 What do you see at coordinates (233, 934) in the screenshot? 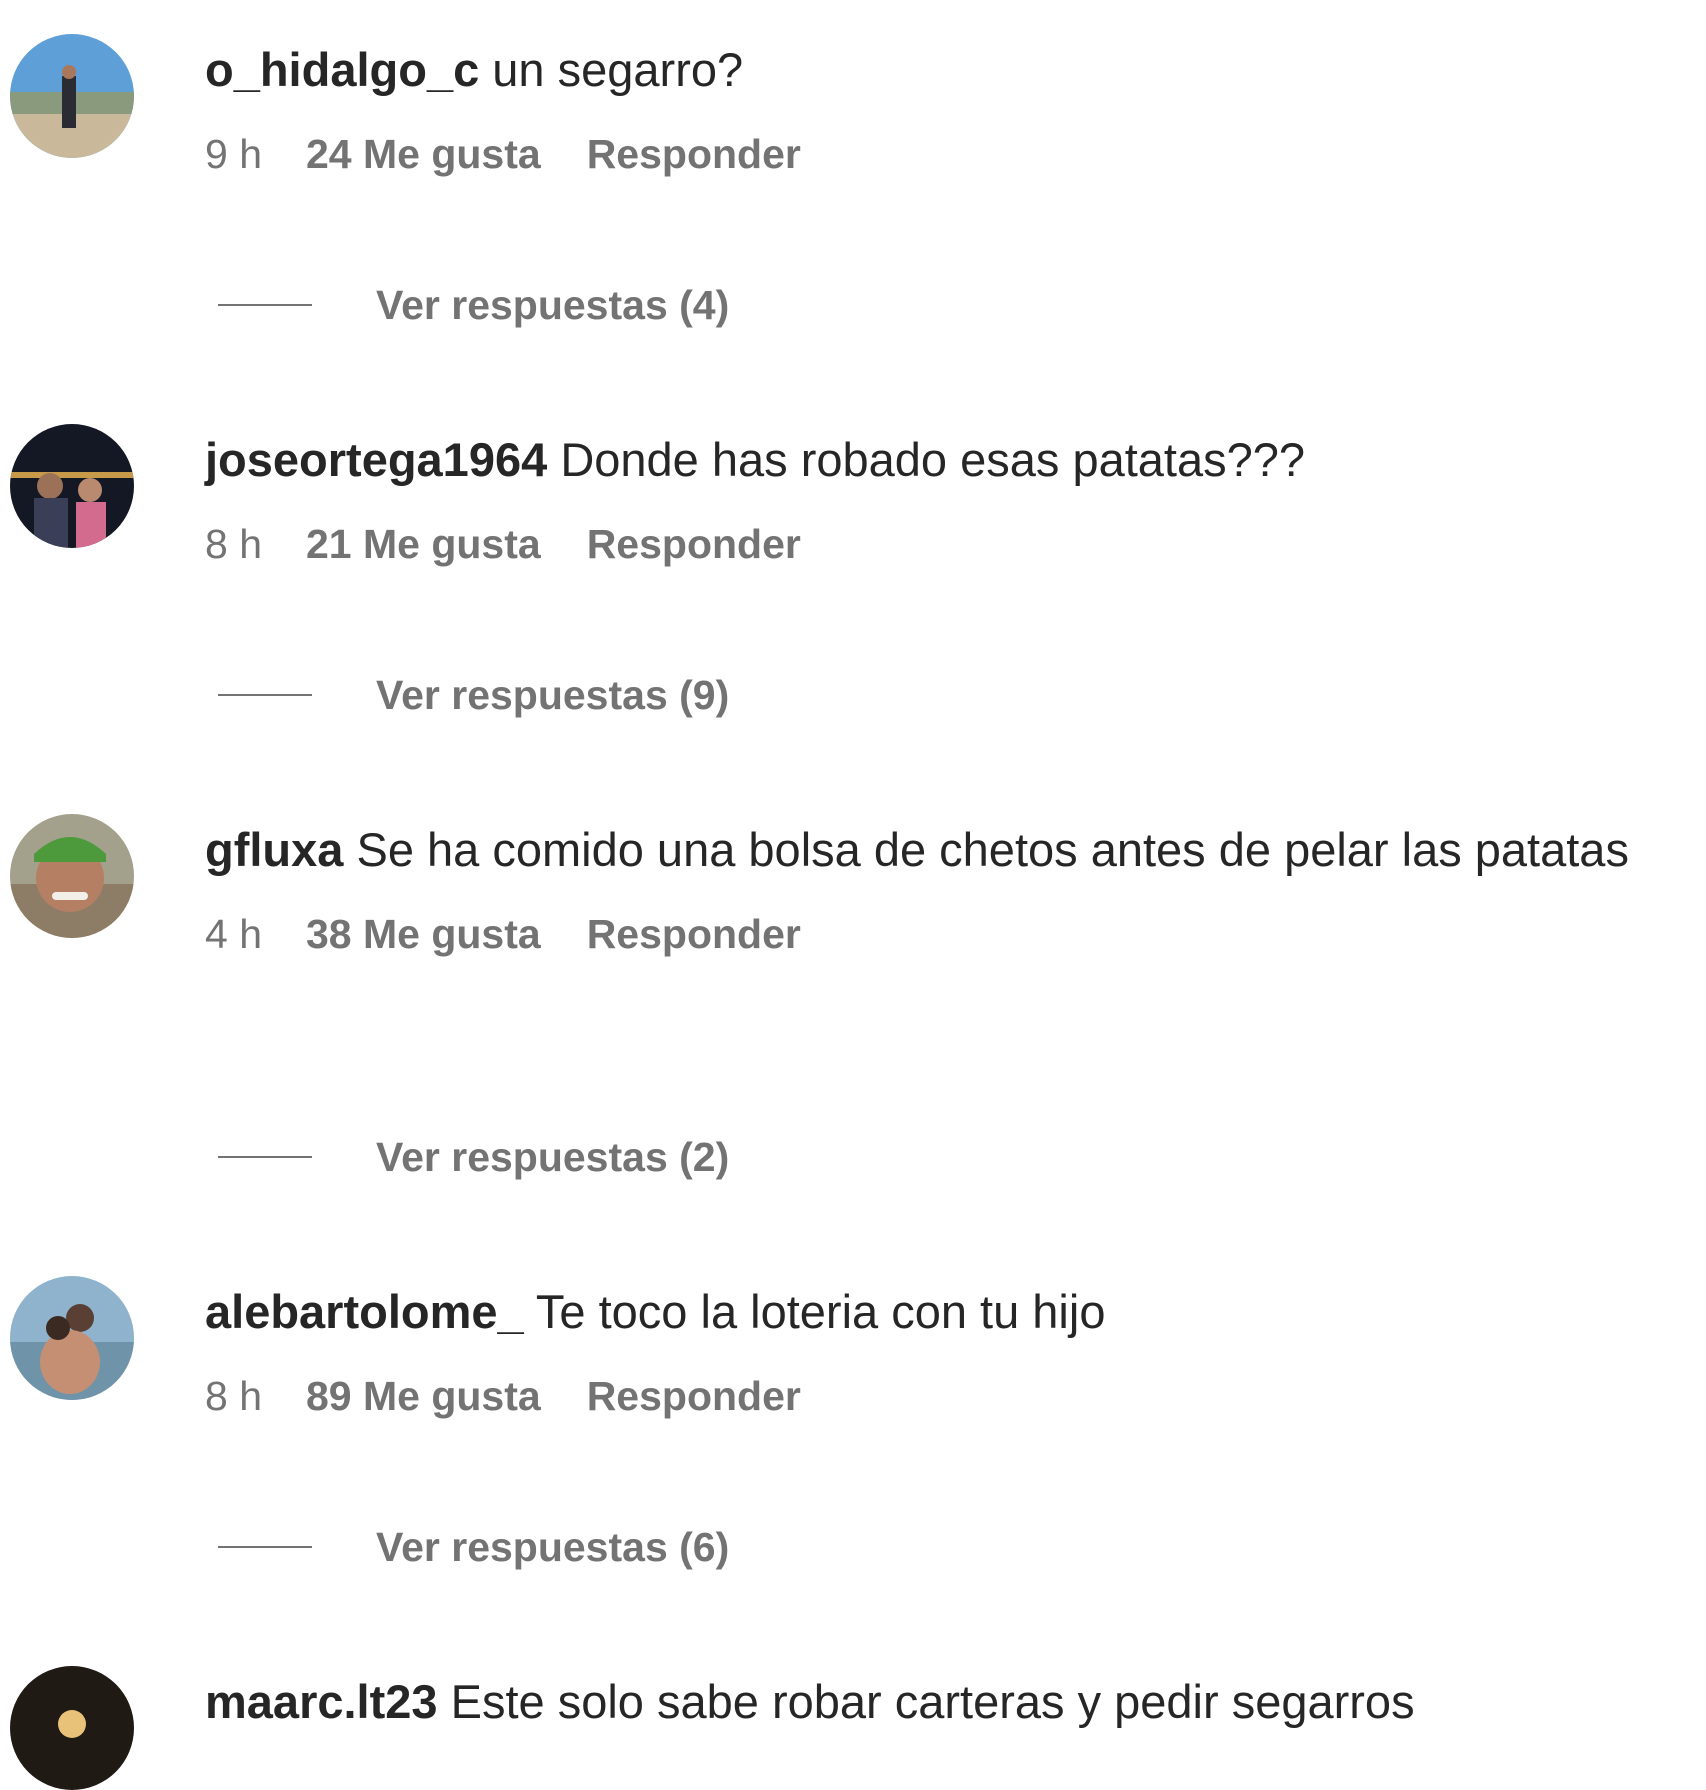
I see `comment-time: 4 h` at bounding box center [233, 934].